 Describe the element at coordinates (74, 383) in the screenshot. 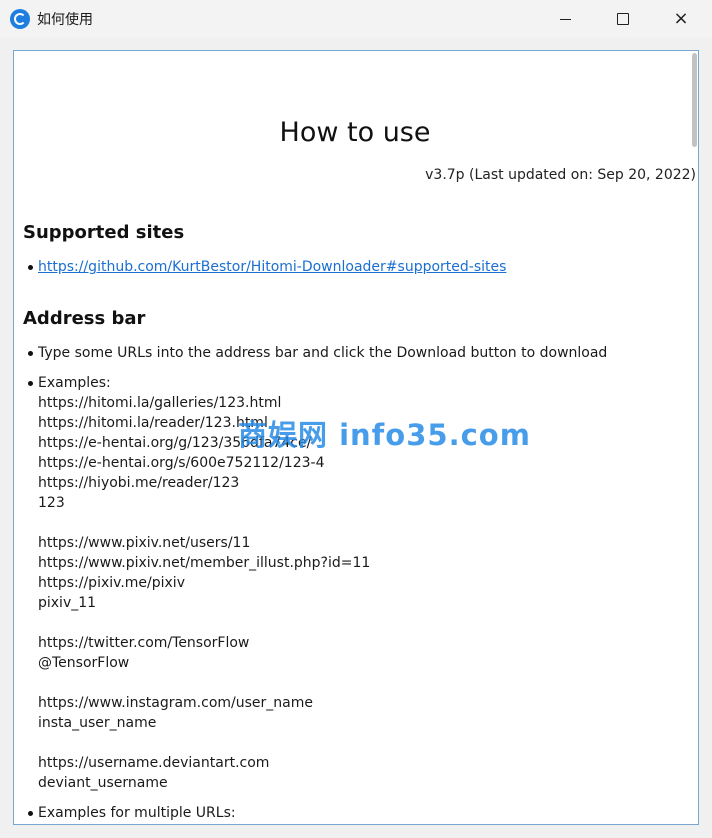

I see `examples-label: Examples:` at that location.